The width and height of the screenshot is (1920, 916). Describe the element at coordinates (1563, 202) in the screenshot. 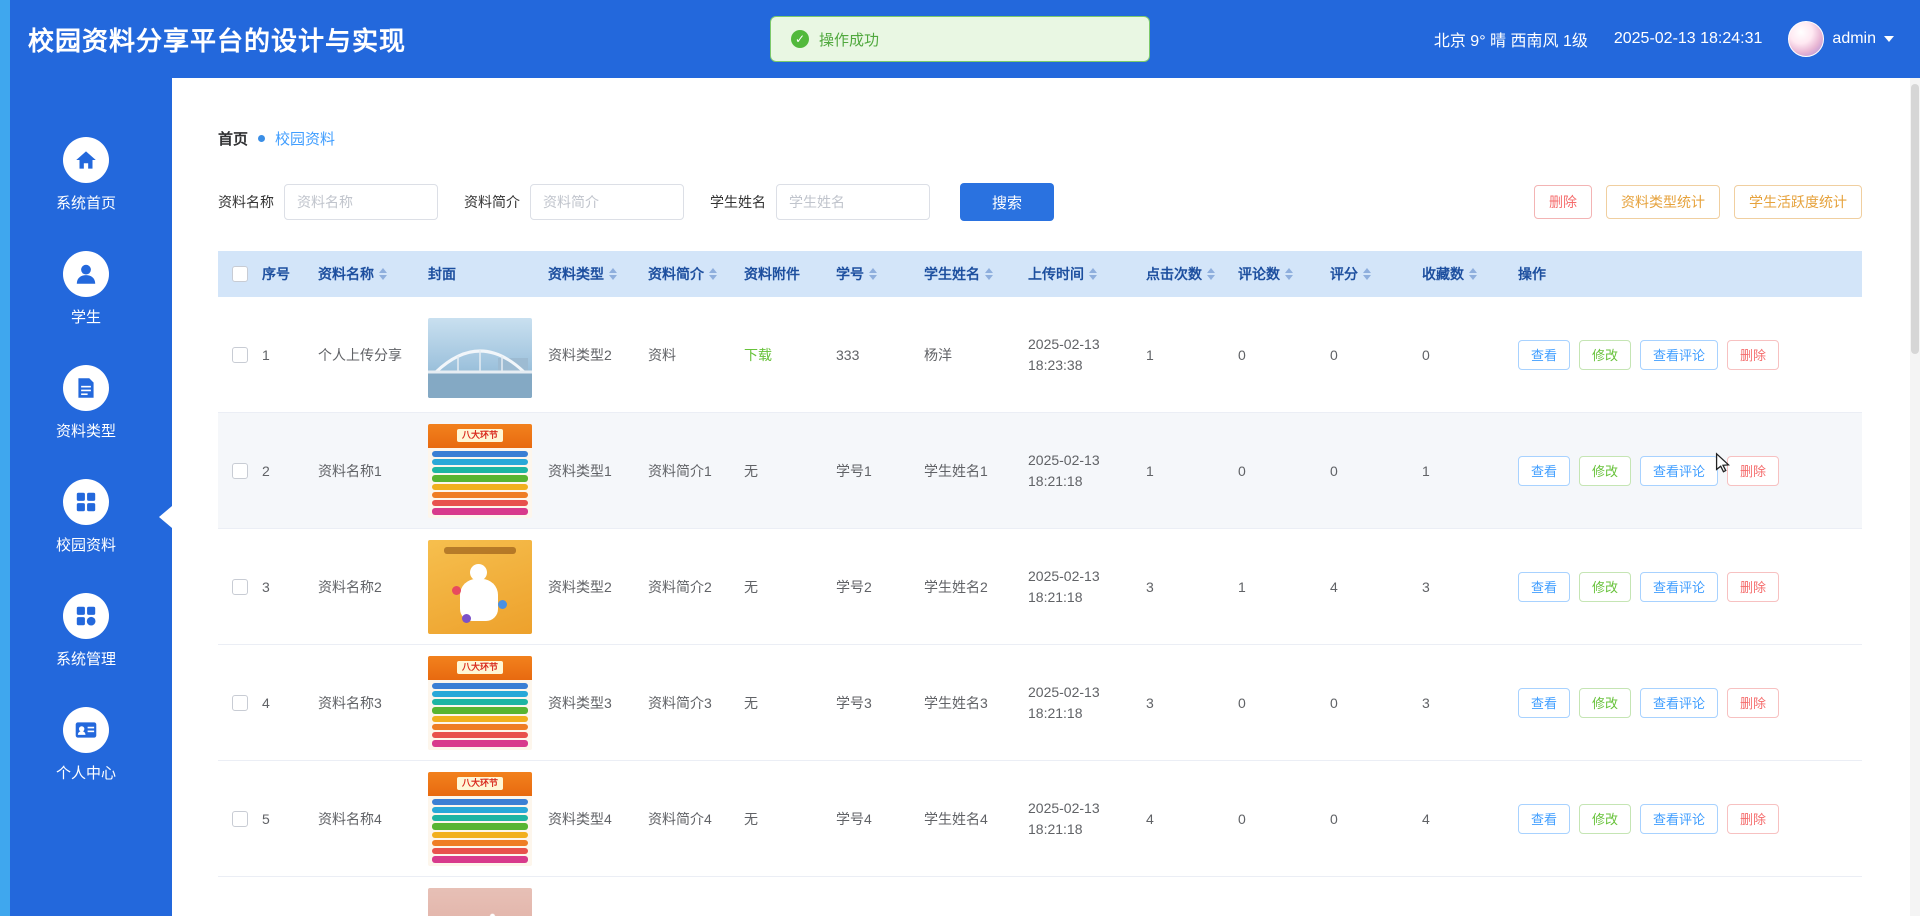

I see `bulk-delete-button: 删除` at that location.